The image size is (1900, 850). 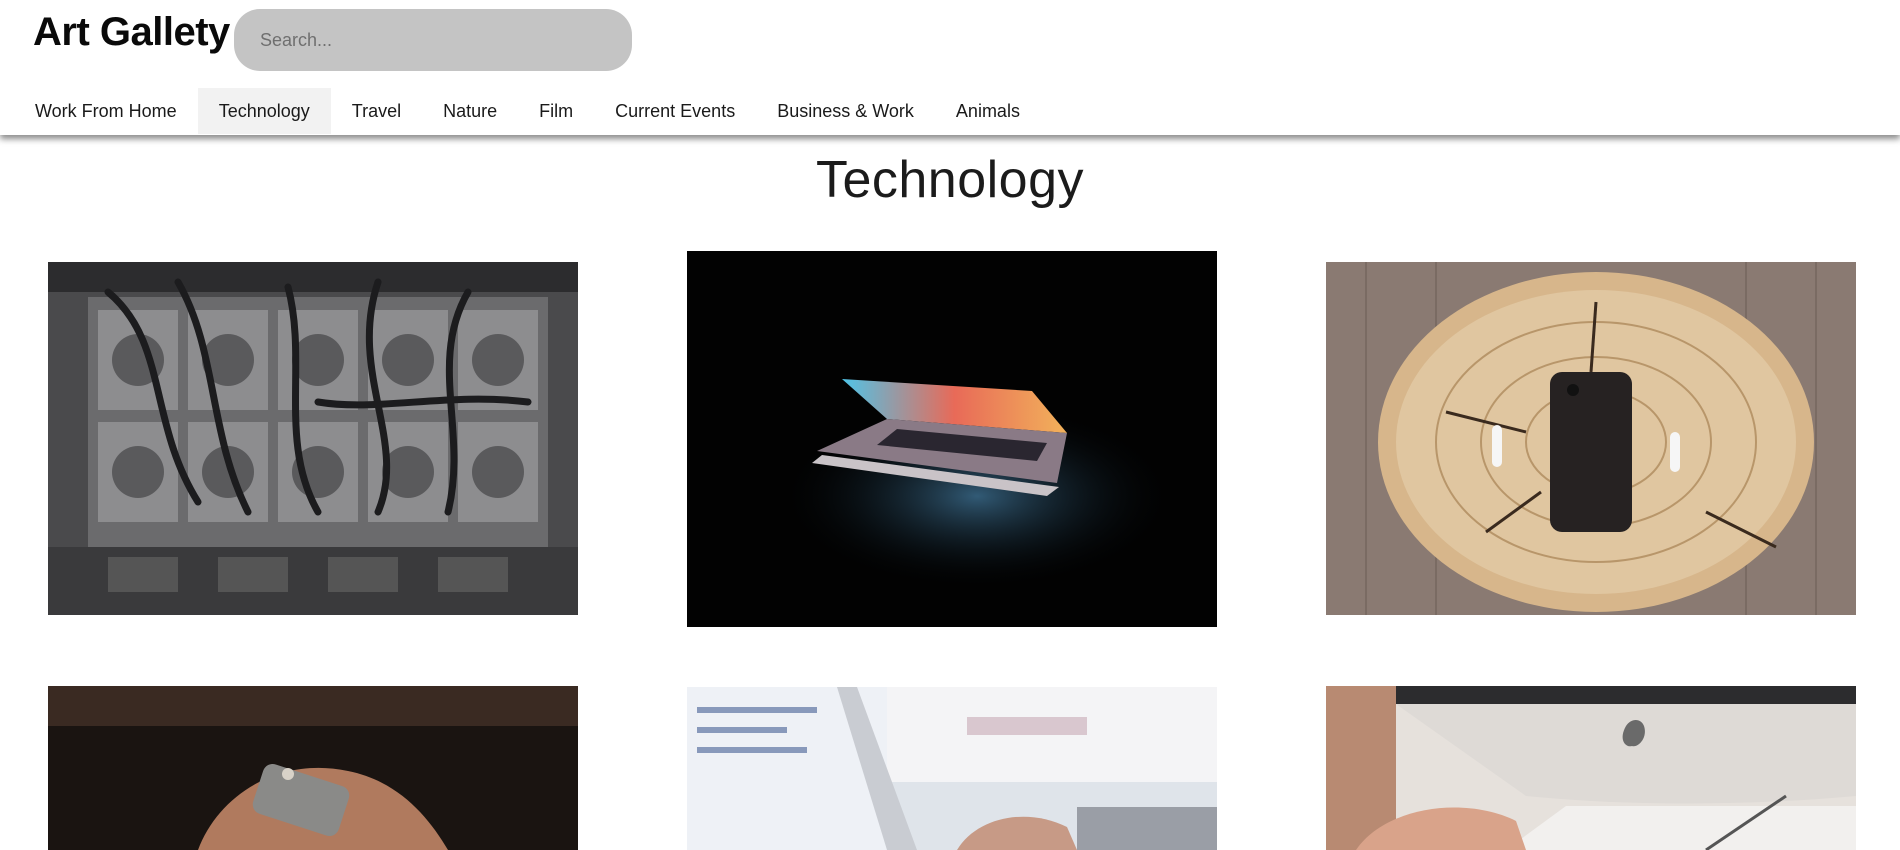 What do you see at coordinates (988, 111) in the screenshot?
I see `tab-animals: Animals` at bounding box center [988, 111].